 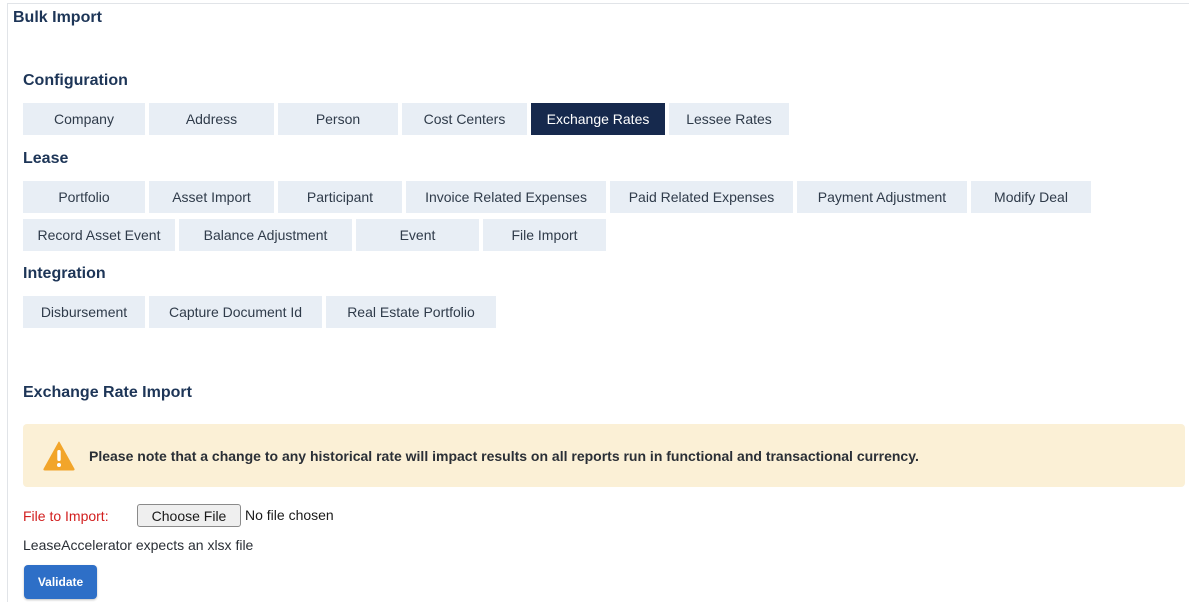 What do you see at coordinates (211, 119) in the screenshot?
I see `tab-address: Address` at bounding box center [211, 119].